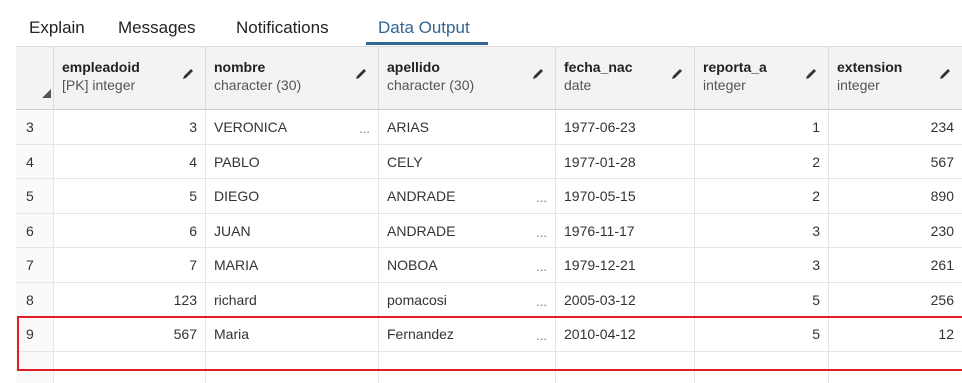  I want to click on cell-value: 261, so click(942, 265).